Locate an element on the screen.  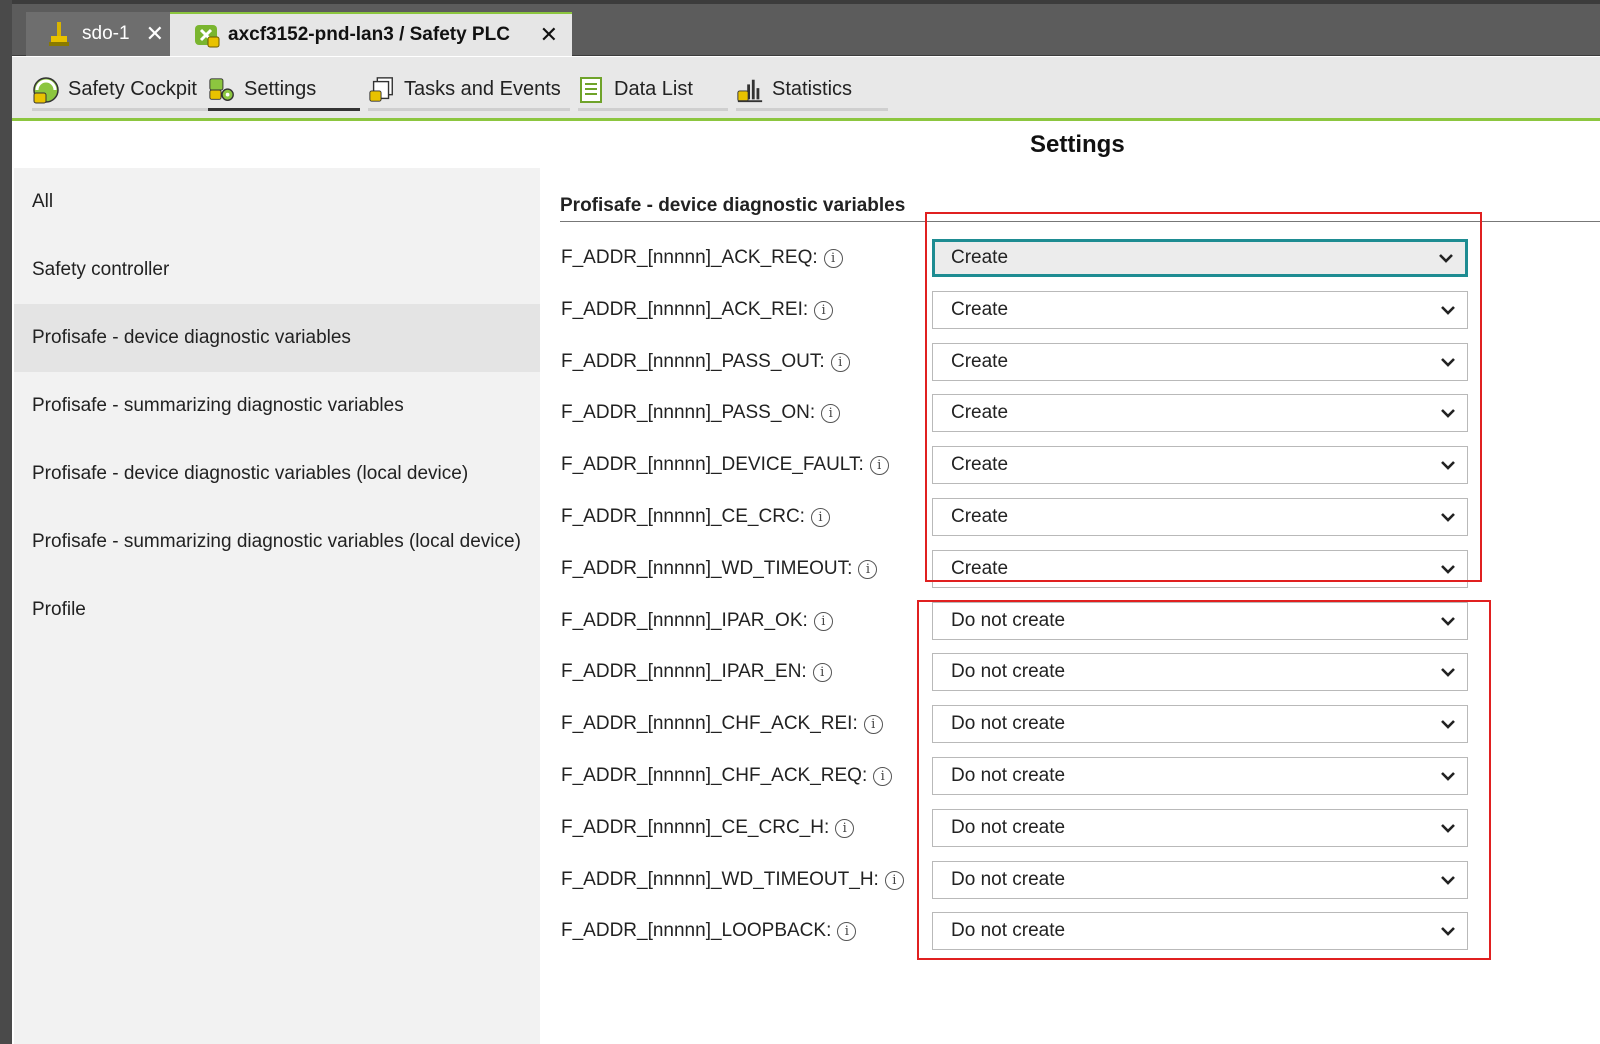
setting-row-label: F_ADDR_[nnnnn]_IPAR_EN: i is located at coordinates (696, 672).